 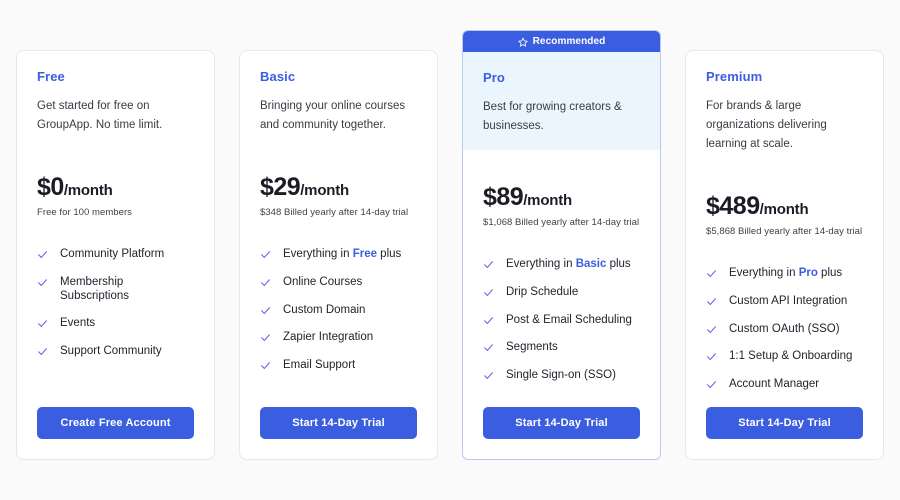 I want to click on feature-text: Everything in Basic plus, so click(x=568, y=265).